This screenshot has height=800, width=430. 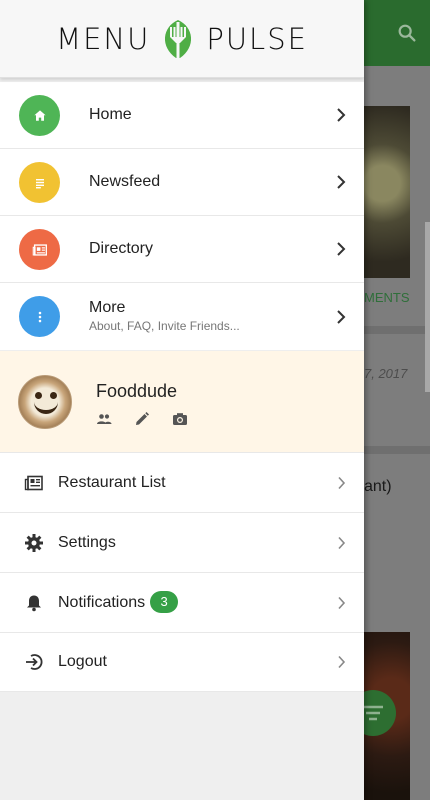 I want to click on user-profile-card: Fooddude, so click(x=182, y=401).